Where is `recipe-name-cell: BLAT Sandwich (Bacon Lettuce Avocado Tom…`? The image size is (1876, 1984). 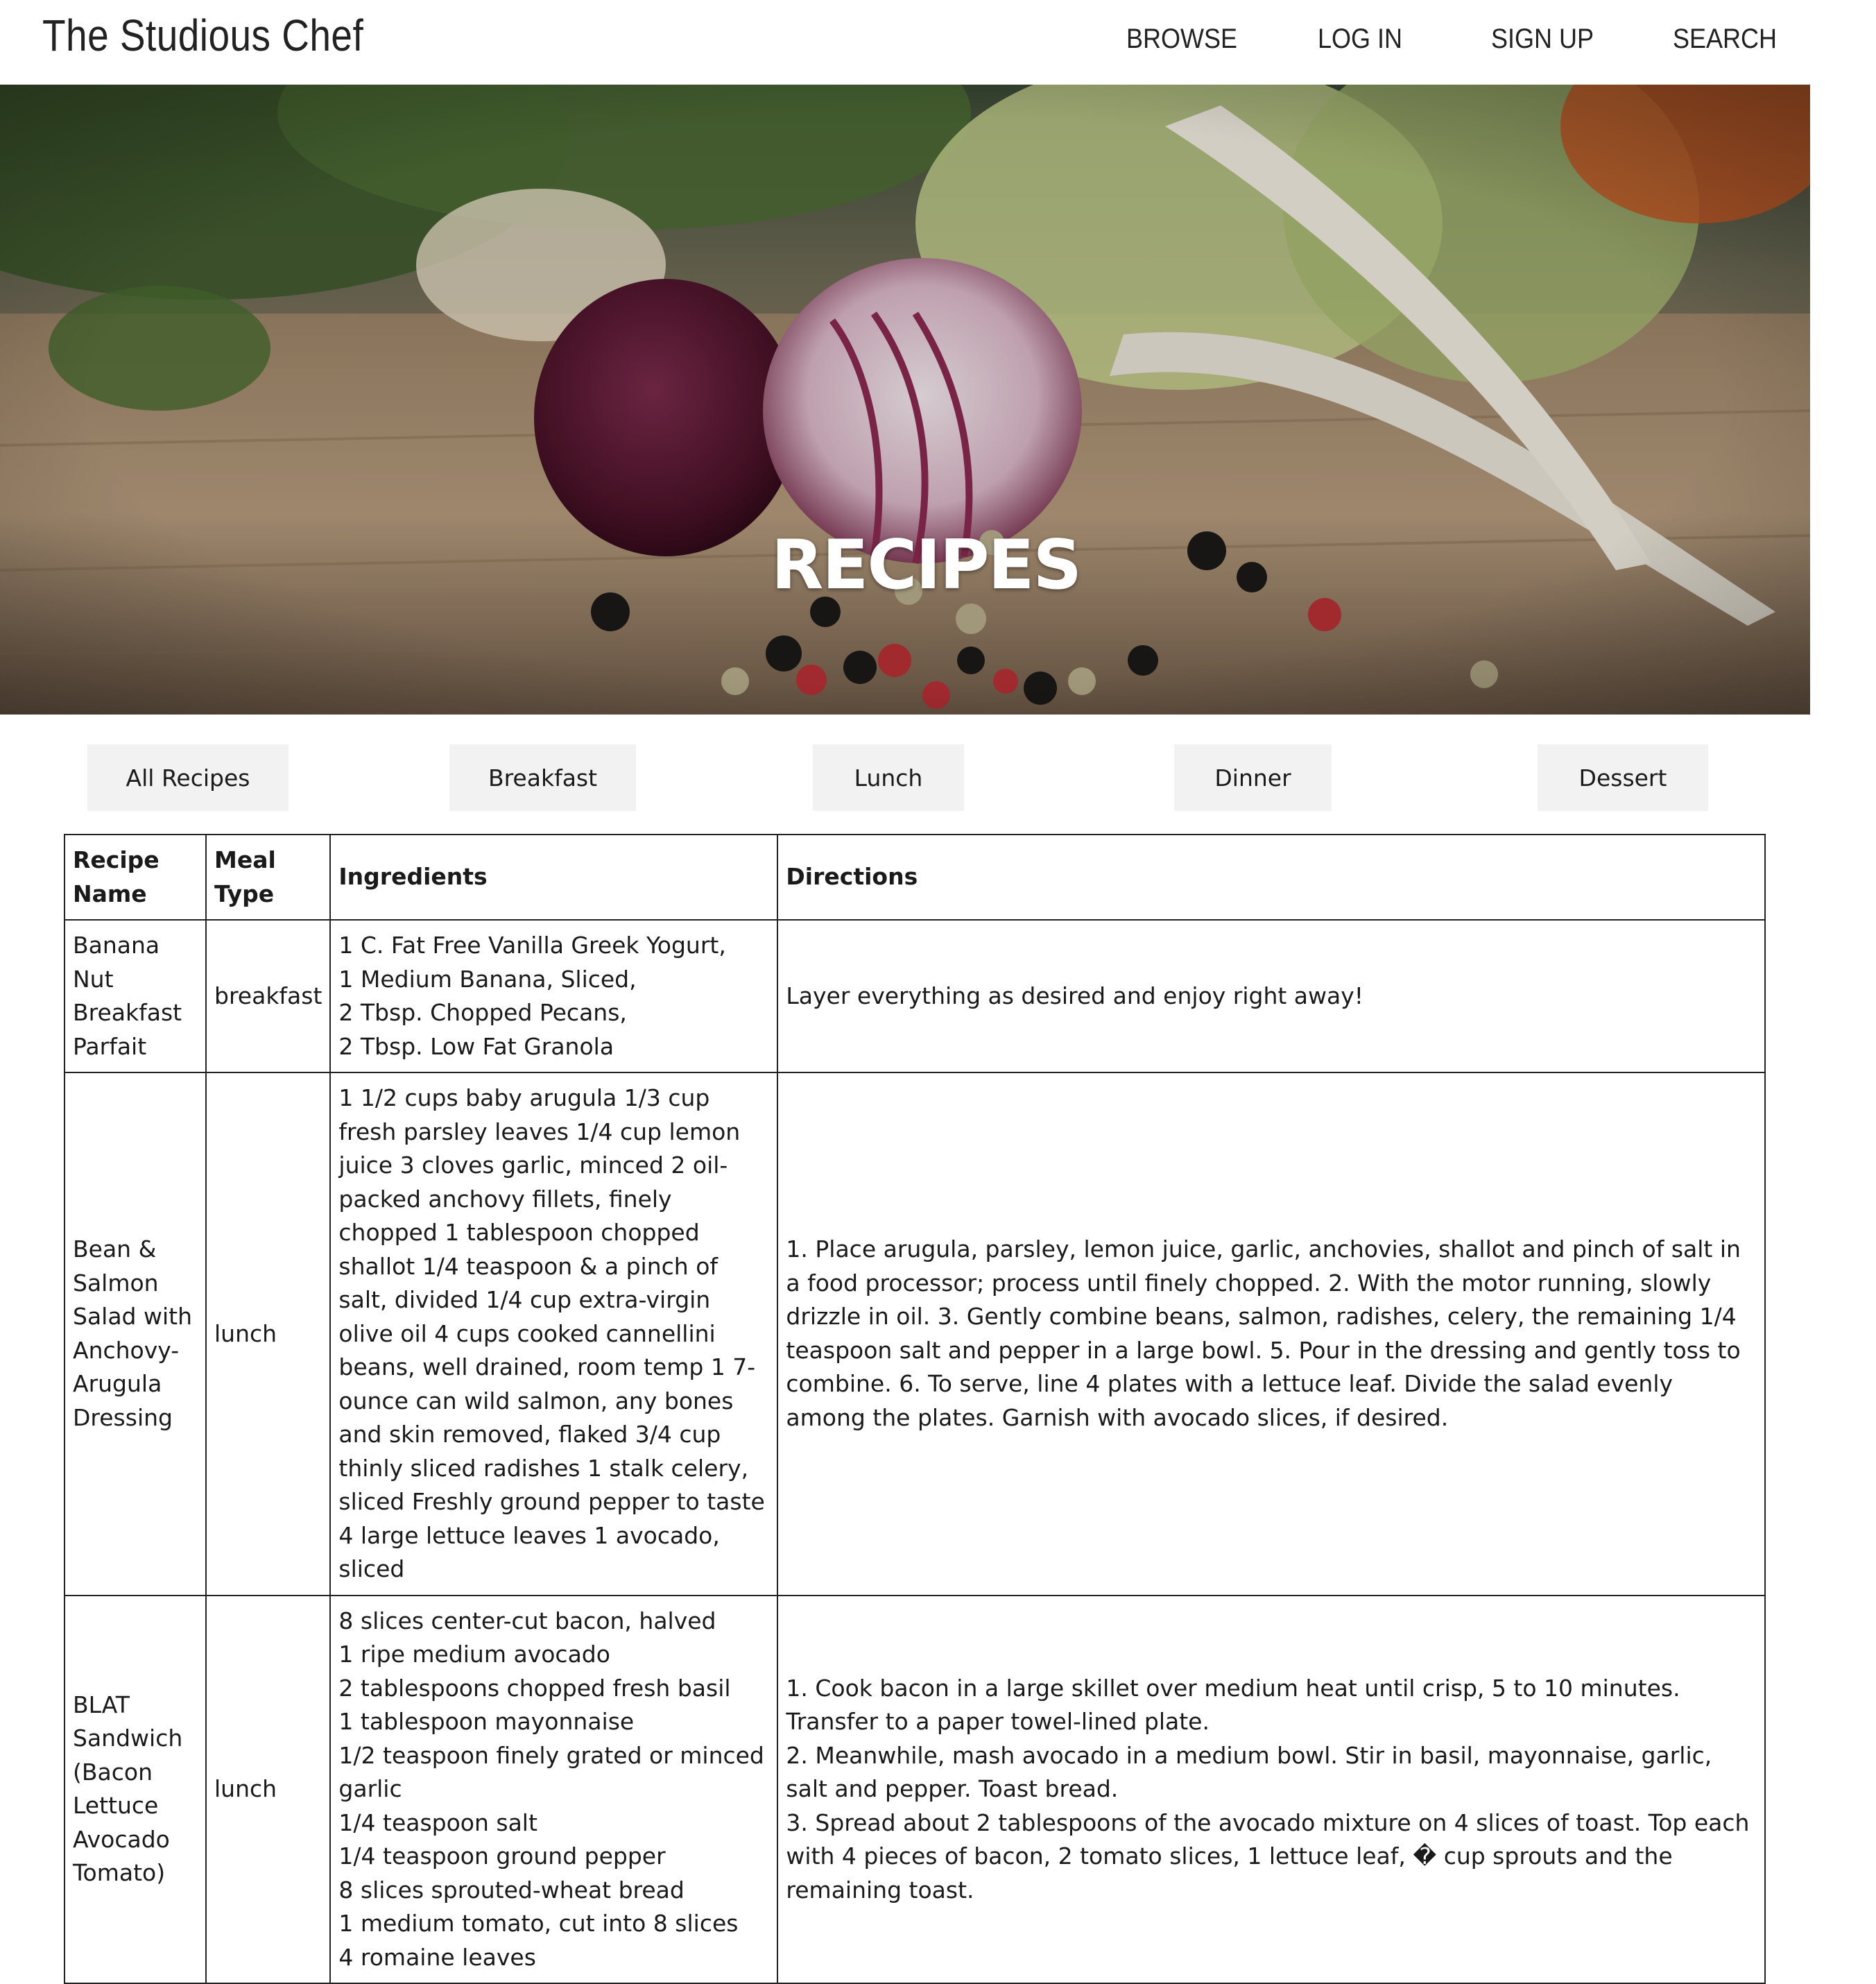 recipe-name-cell: BLAT Sandwich (Bacon Lettuce Avocado Tom… is located at coordinates (135, 1789).